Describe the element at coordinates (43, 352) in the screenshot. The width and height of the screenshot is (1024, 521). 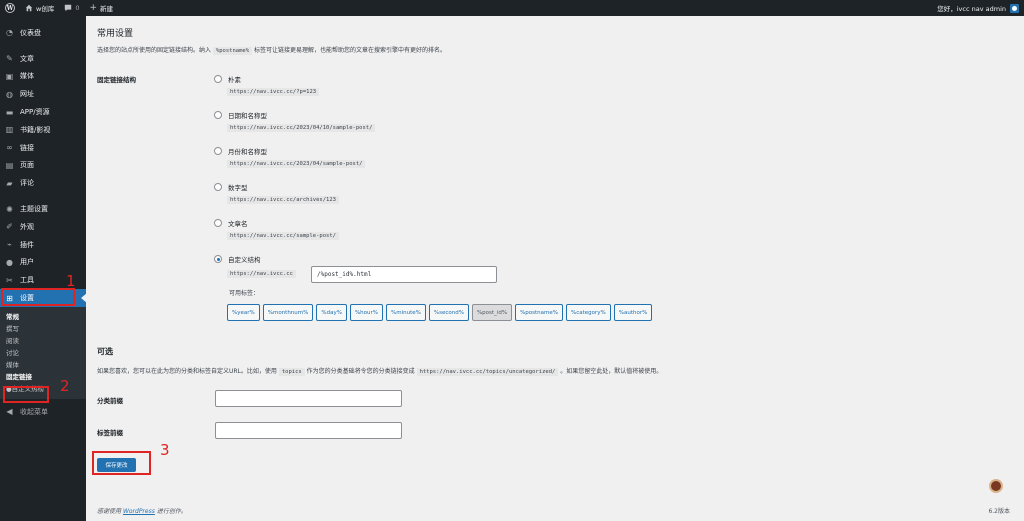
I see `submenu-discussion: 讨论` at that location.